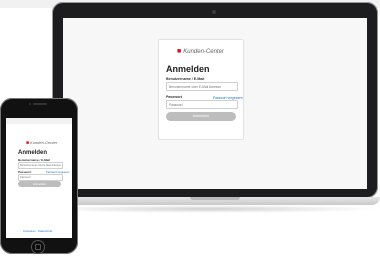  I want to click on phone-brand-name: Kunden-Center, so click(44, 142).